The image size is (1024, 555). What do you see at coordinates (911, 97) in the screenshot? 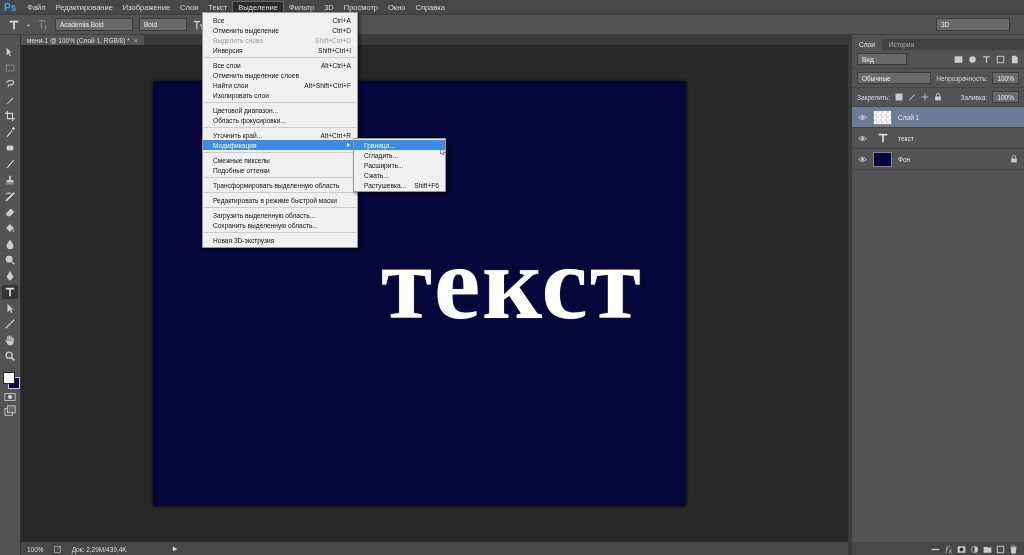
I see `brush-lock-icon` at bounding box center [911, 97].